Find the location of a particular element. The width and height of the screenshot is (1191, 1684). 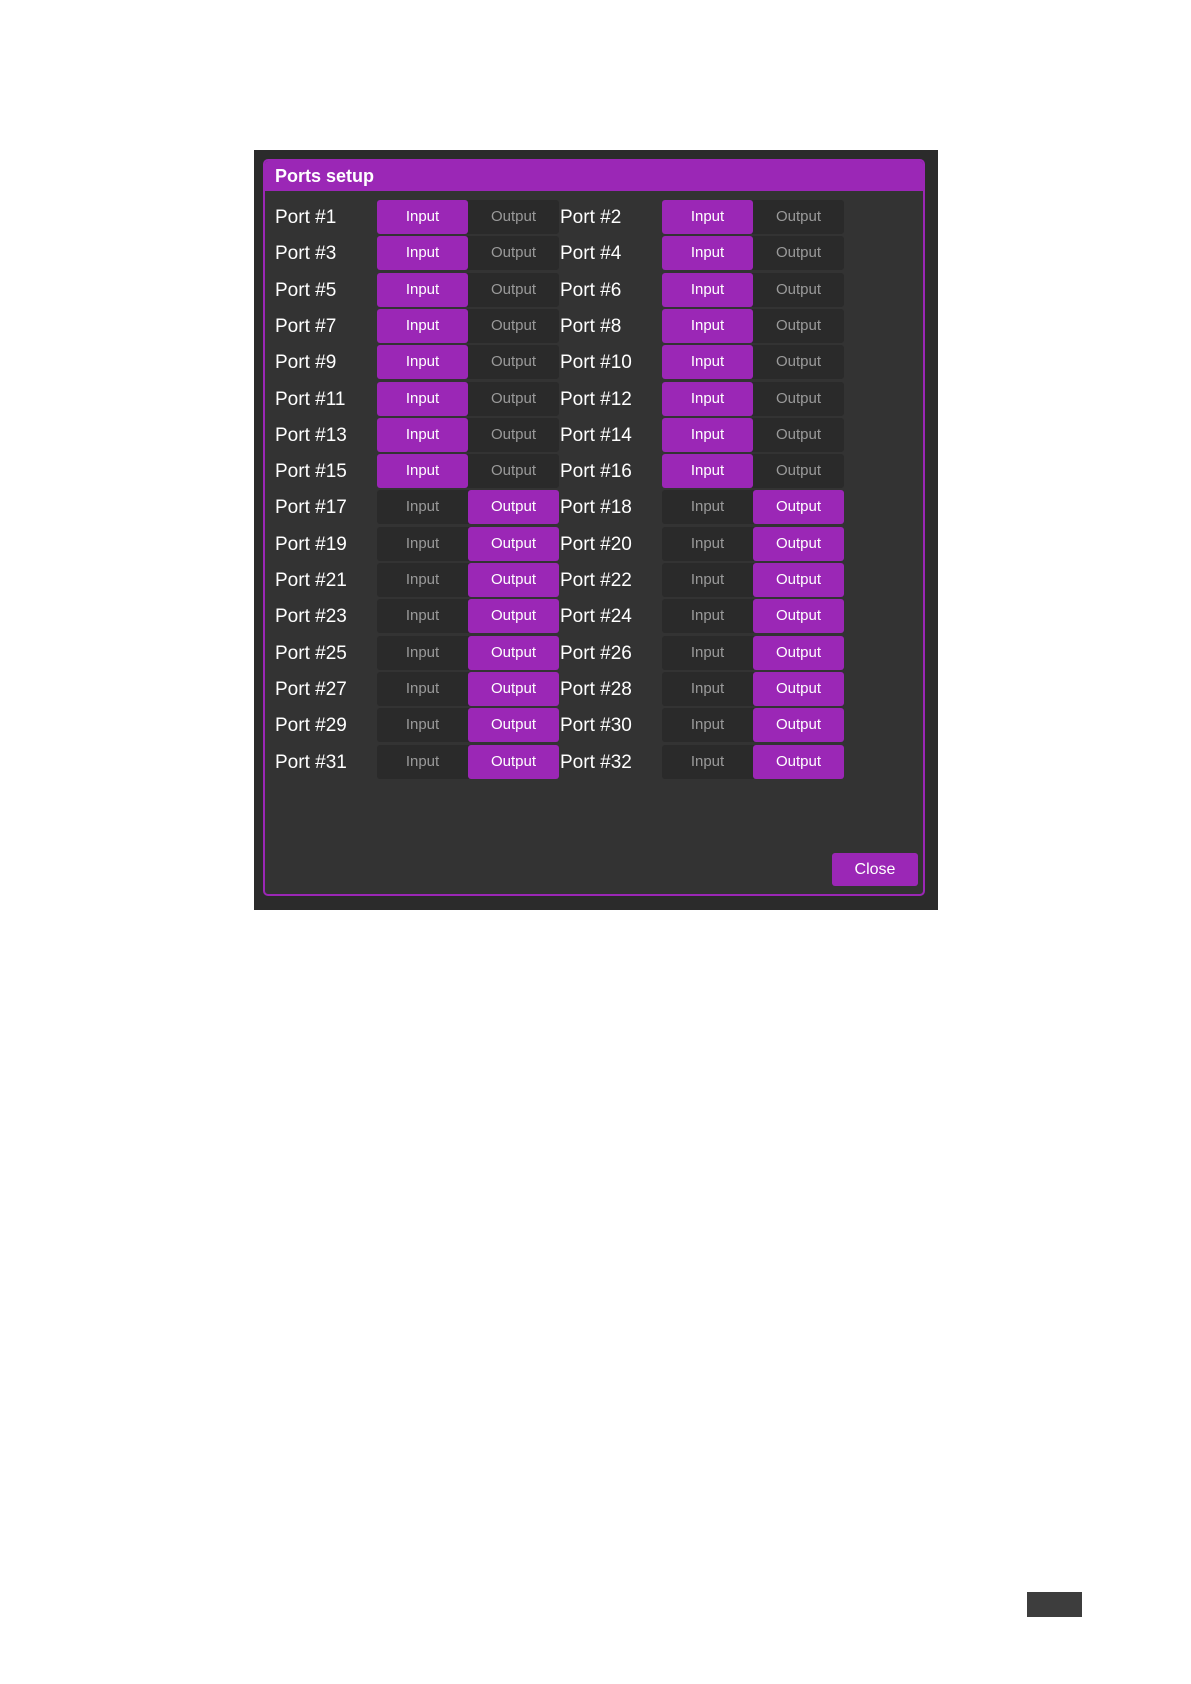

port-row: Port #10 Input Output is located at coordinates (710, 362).